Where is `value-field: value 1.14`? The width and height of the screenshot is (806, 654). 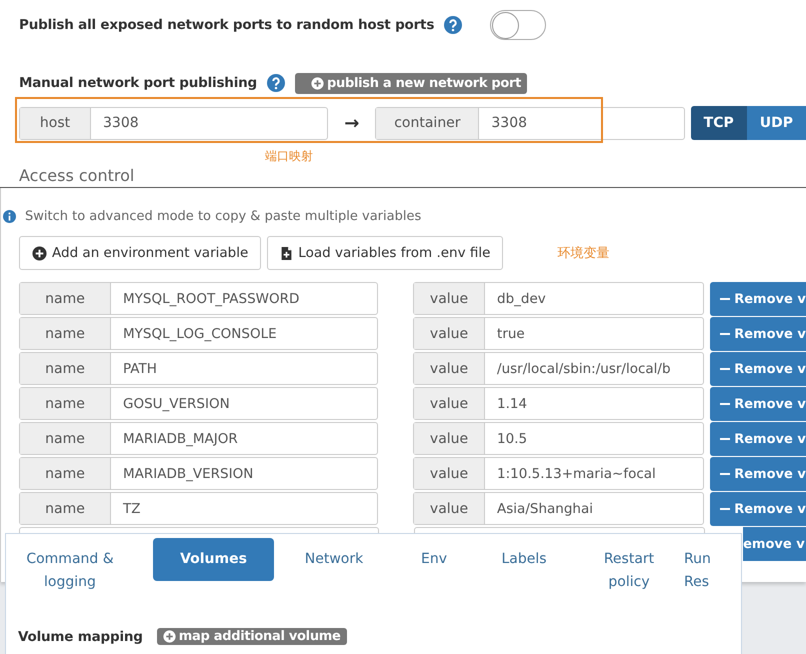 value-field: value 1.14 is located at coordinates (558, 403).